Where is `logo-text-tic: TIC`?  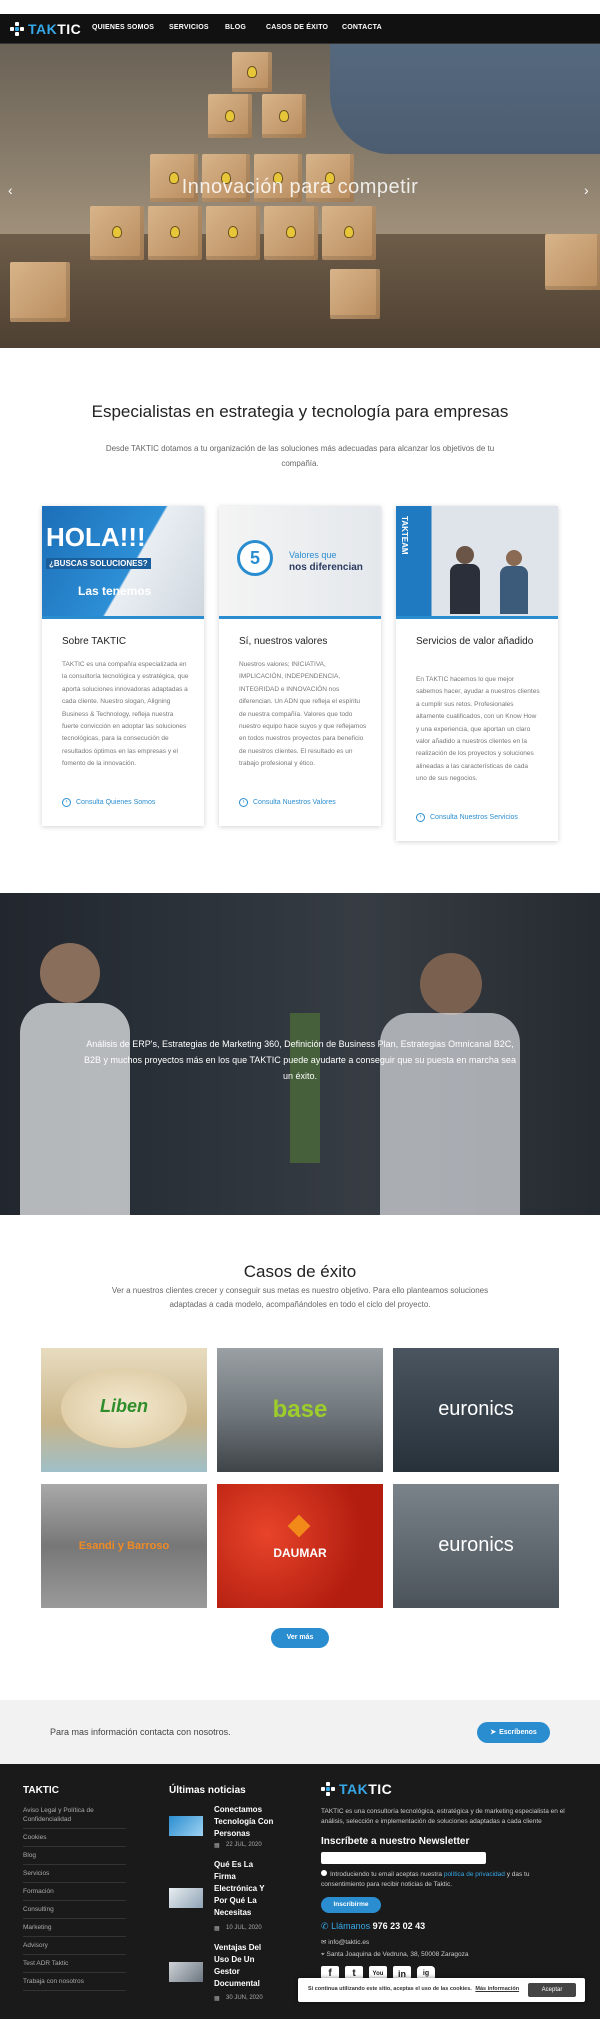
logo-text-tic: TIC is located at coordinates (69, 29).